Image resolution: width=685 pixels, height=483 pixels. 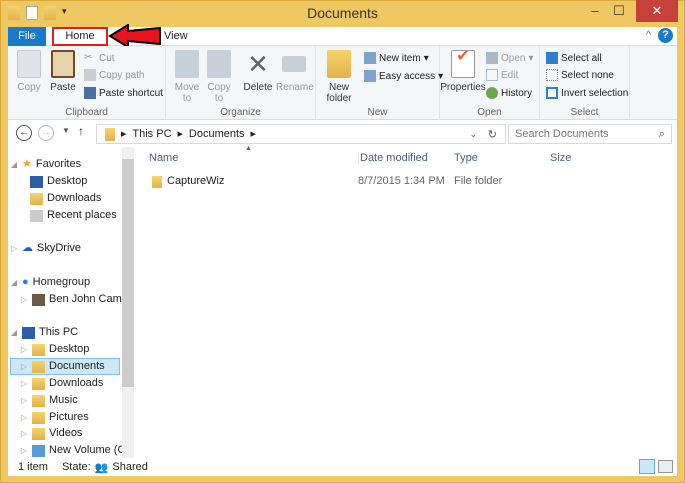 What do you see at coordinates (219, 93) in the screenshot?
I see `copy-to-label: Copy to` at bounding box center [219, 93].